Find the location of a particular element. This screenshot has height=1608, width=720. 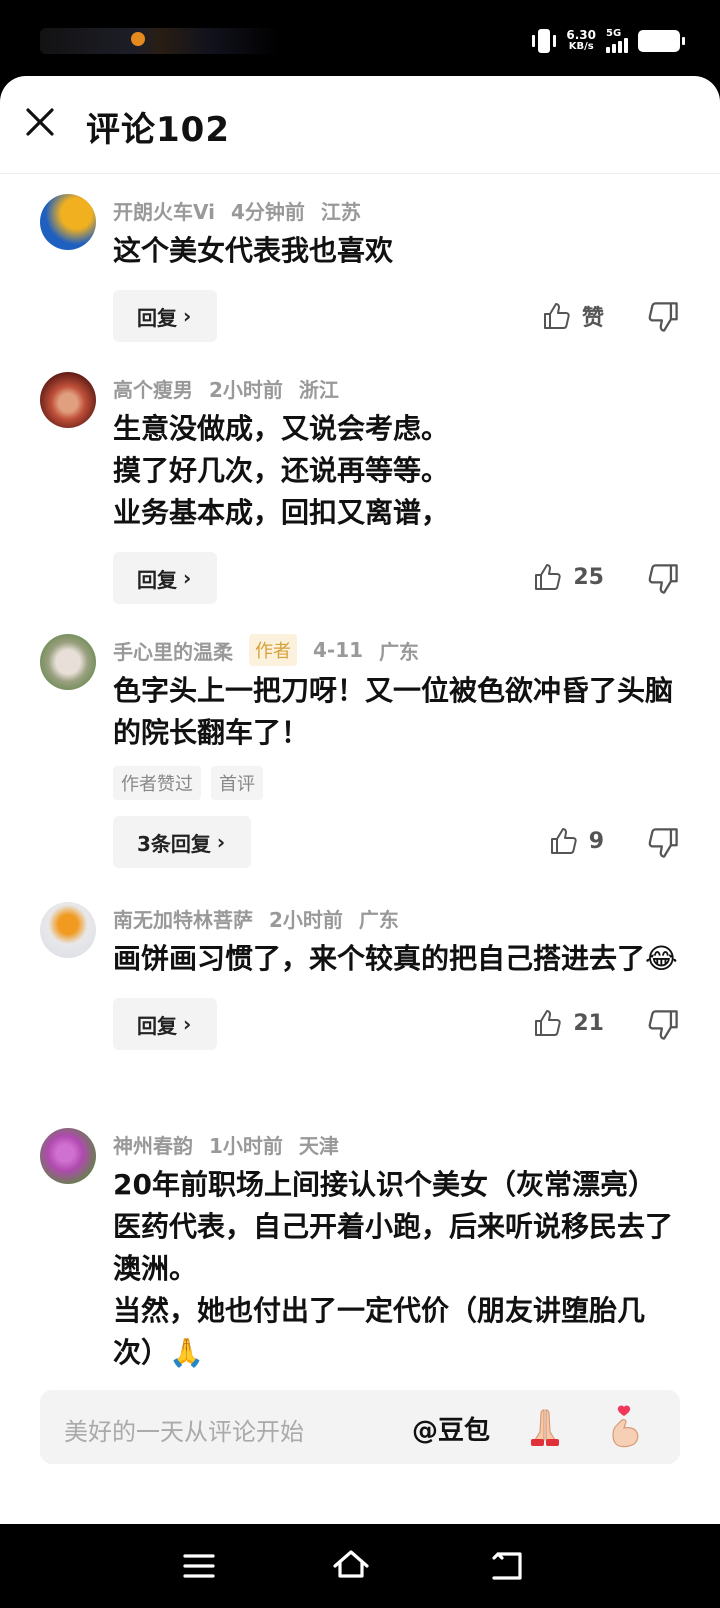

comment-location: 浙江 is located at coordinates (318, 389).